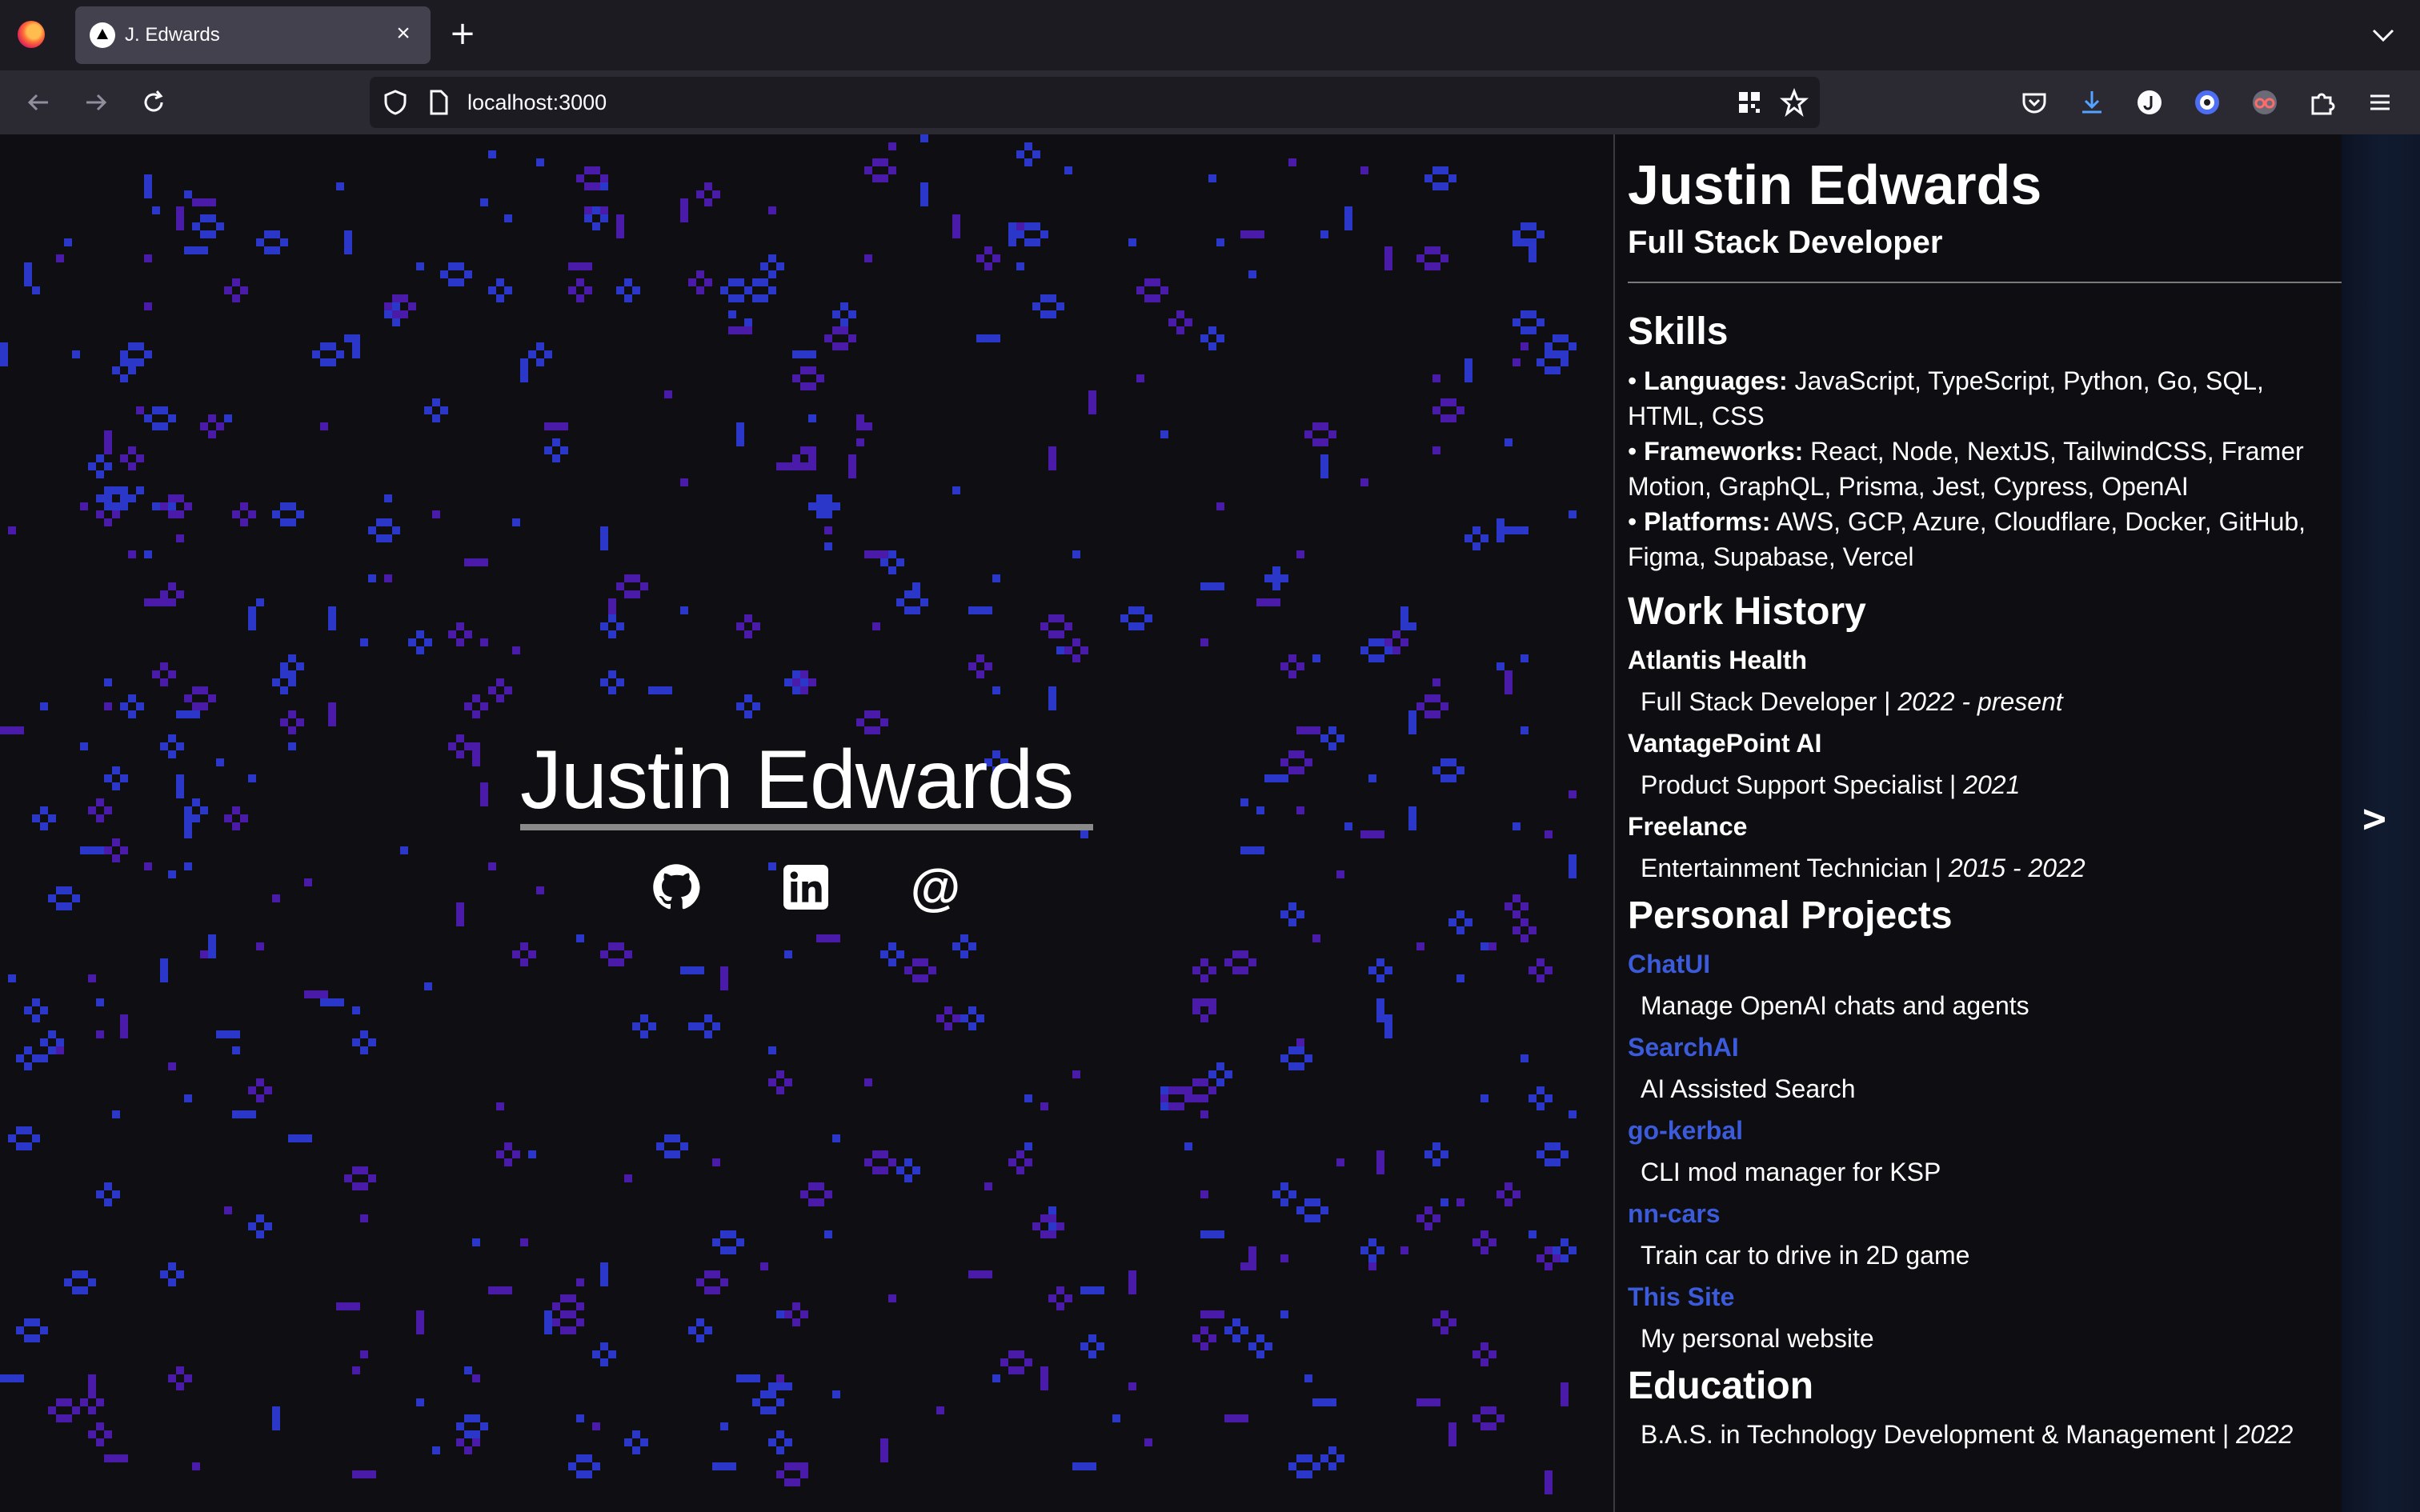 The image size is (2420, 1512). Describe the element at coordinates (935, 887) in the screenshot. I see `email-link: @` at that location.